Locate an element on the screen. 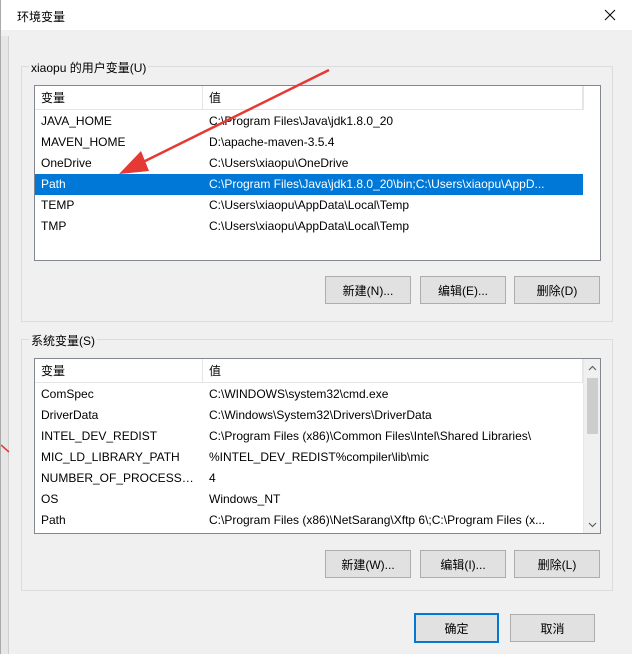 Image resolution: width=632 pixels, height=654 pixels. variable-name: MAVEN_HOME is located at coordinates (83, 142).